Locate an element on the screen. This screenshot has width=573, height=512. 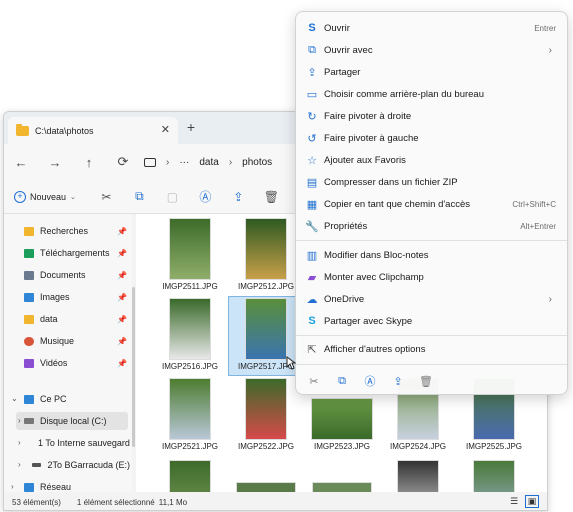
close-tab-icon: ✕ is located at coordinates (165, 129).